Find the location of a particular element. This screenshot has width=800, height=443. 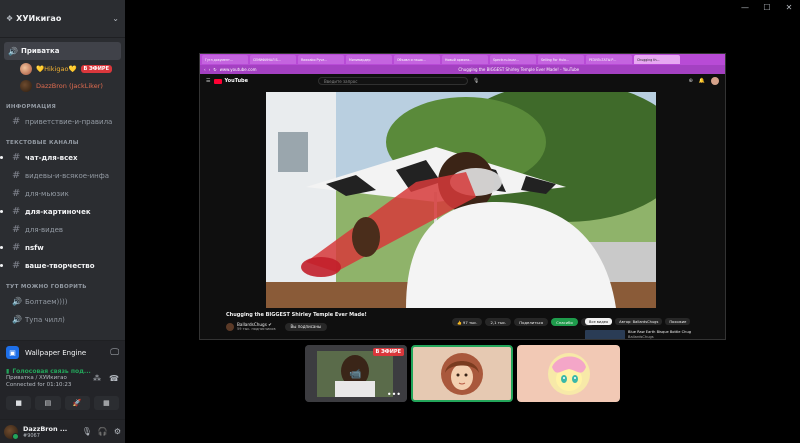

voice-user: DazzBron (JackLiker) is located at coordinates (62, 86).